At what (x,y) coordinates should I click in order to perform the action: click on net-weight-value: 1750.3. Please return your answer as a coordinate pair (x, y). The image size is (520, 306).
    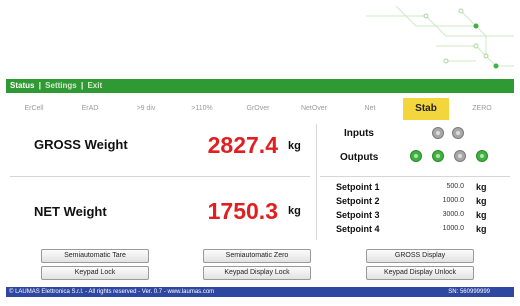
    Looking at the image, I should click on (242, 211).